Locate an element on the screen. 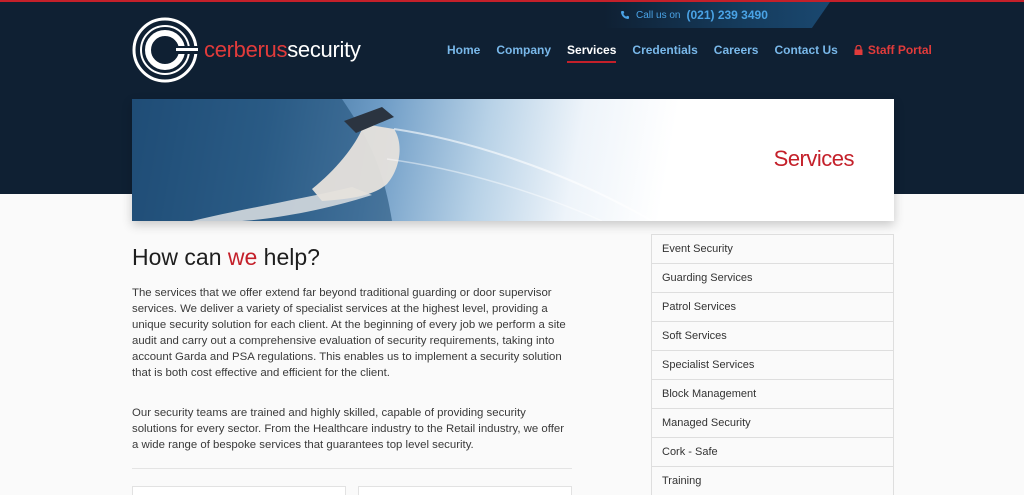 The width and height of the screenshot is (1024, 495). page-heading: How can we help? is located at coordinates (352, 257).